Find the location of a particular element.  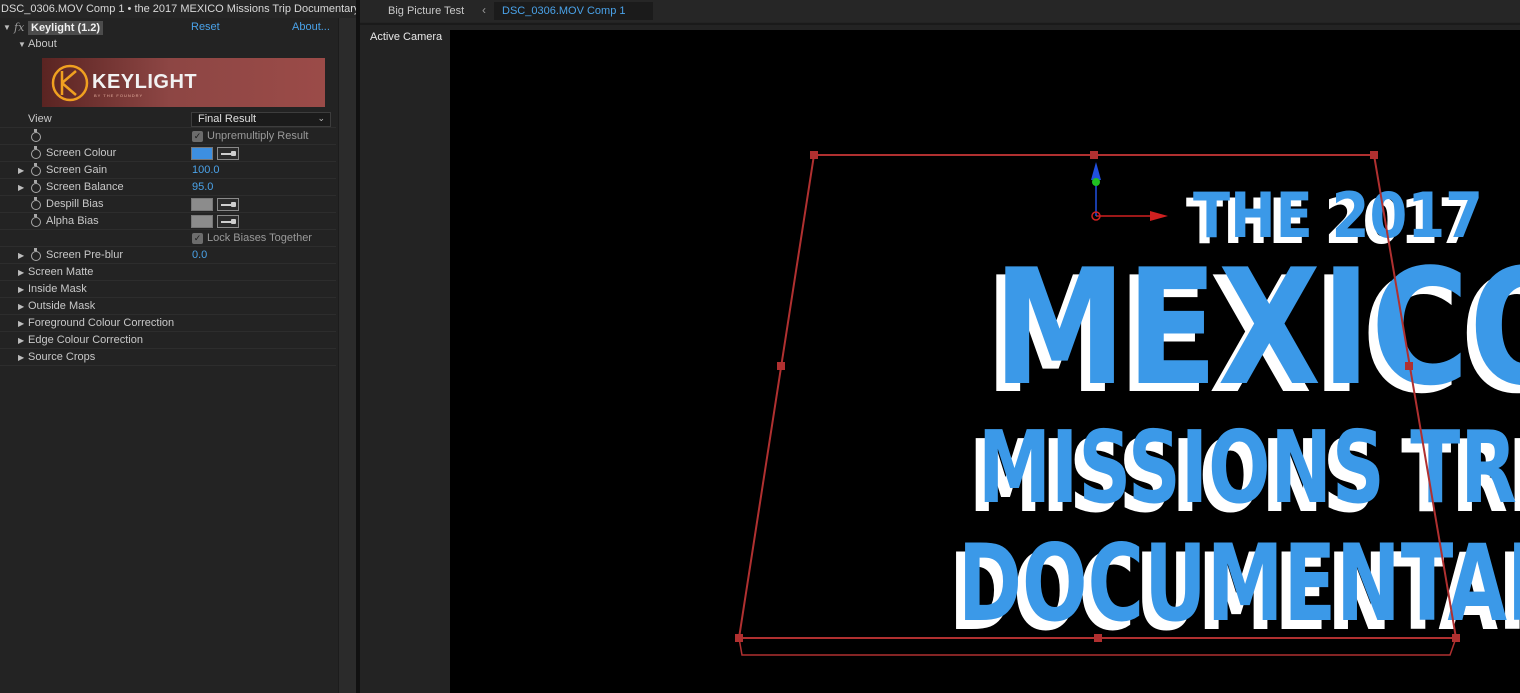

view-label: View is located at coordinates (40, 119).